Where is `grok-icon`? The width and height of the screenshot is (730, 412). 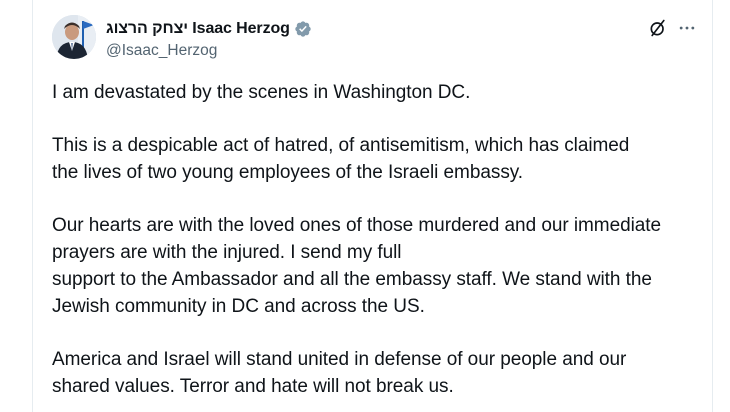 grok-icon is located at coordinates (658, 28).